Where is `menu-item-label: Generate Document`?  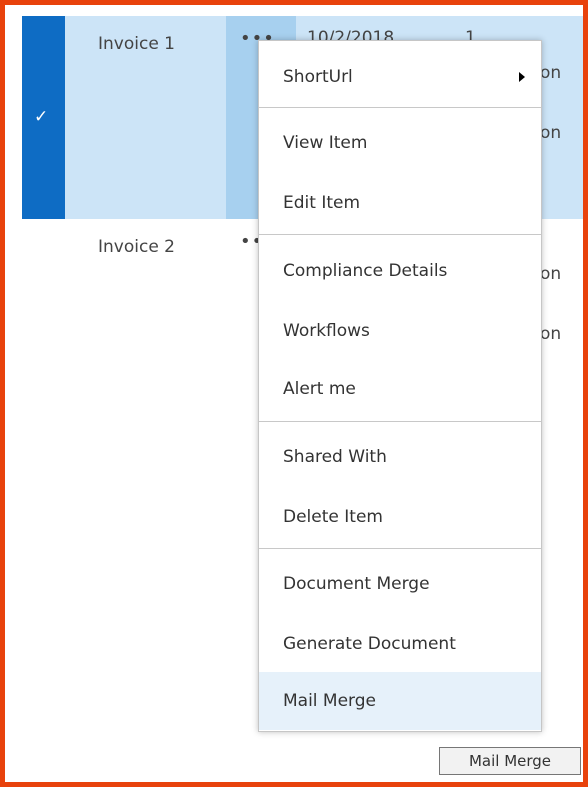
menu-item-label: Generate Document is located at coordinates (369, 644).